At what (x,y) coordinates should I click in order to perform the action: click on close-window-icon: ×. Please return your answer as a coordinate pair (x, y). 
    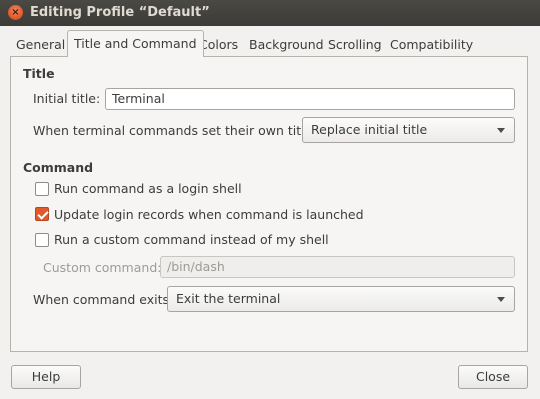
    Looking at the image, I should click on (15, 12).